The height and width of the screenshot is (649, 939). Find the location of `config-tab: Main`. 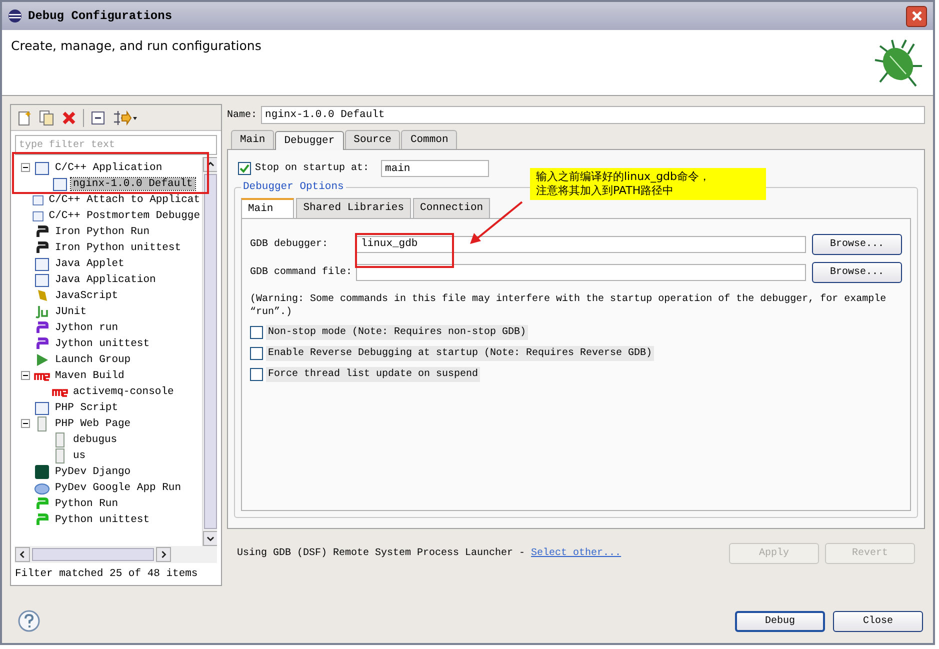

config-tab: Main is located at coordinates (252, 139).